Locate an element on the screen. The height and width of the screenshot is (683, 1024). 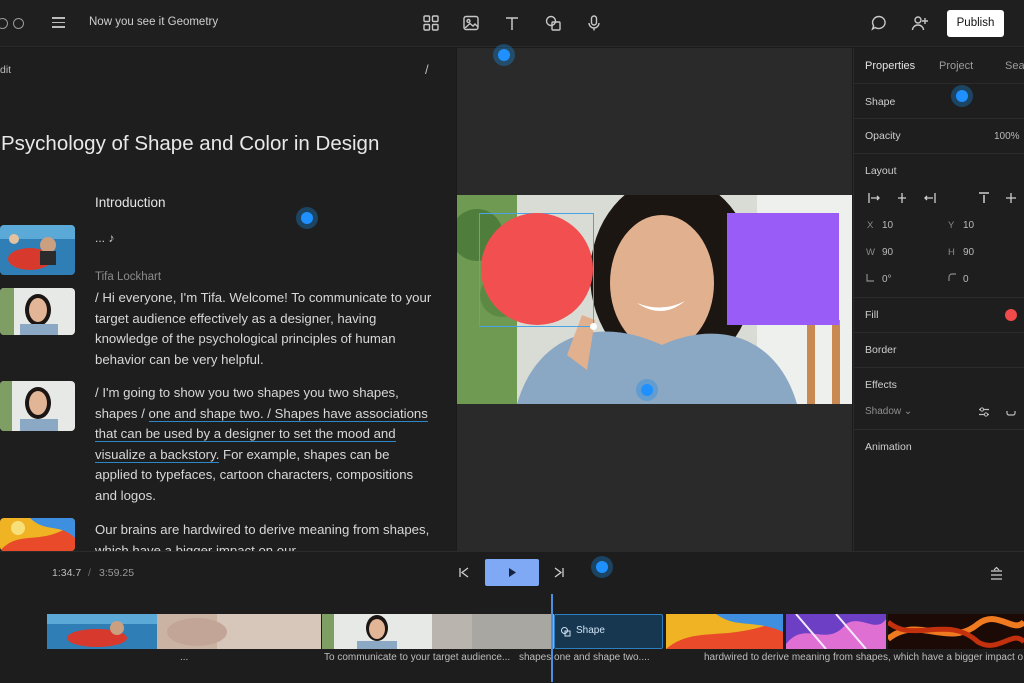
red-circle-shape is located at coordinates (537, 269).